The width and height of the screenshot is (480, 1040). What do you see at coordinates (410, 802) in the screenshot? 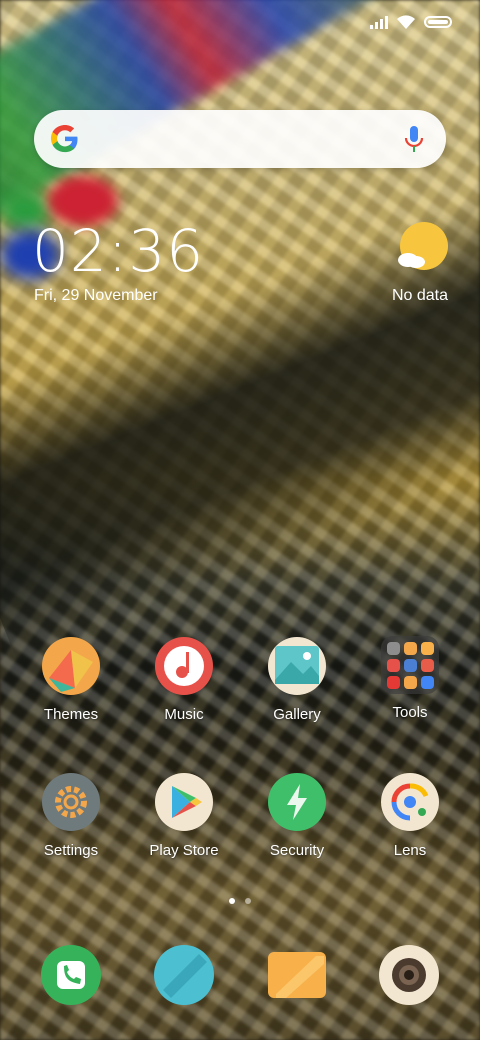
I see `lens-icon` at bounding box center [410, 802].